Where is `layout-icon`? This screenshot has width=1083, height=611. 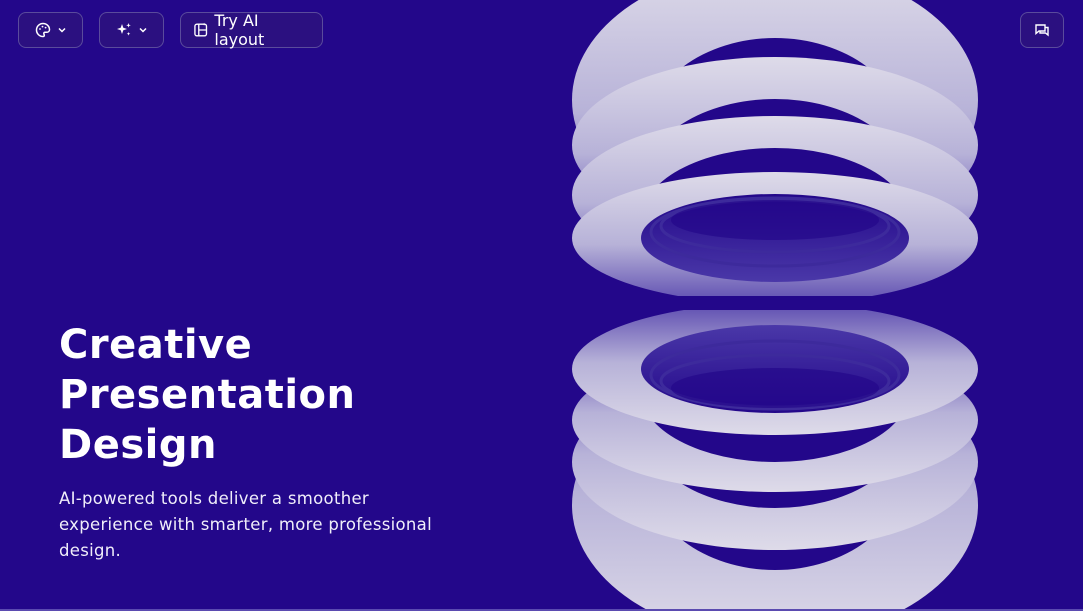 layout-icon is located at coordinates (201, 29).